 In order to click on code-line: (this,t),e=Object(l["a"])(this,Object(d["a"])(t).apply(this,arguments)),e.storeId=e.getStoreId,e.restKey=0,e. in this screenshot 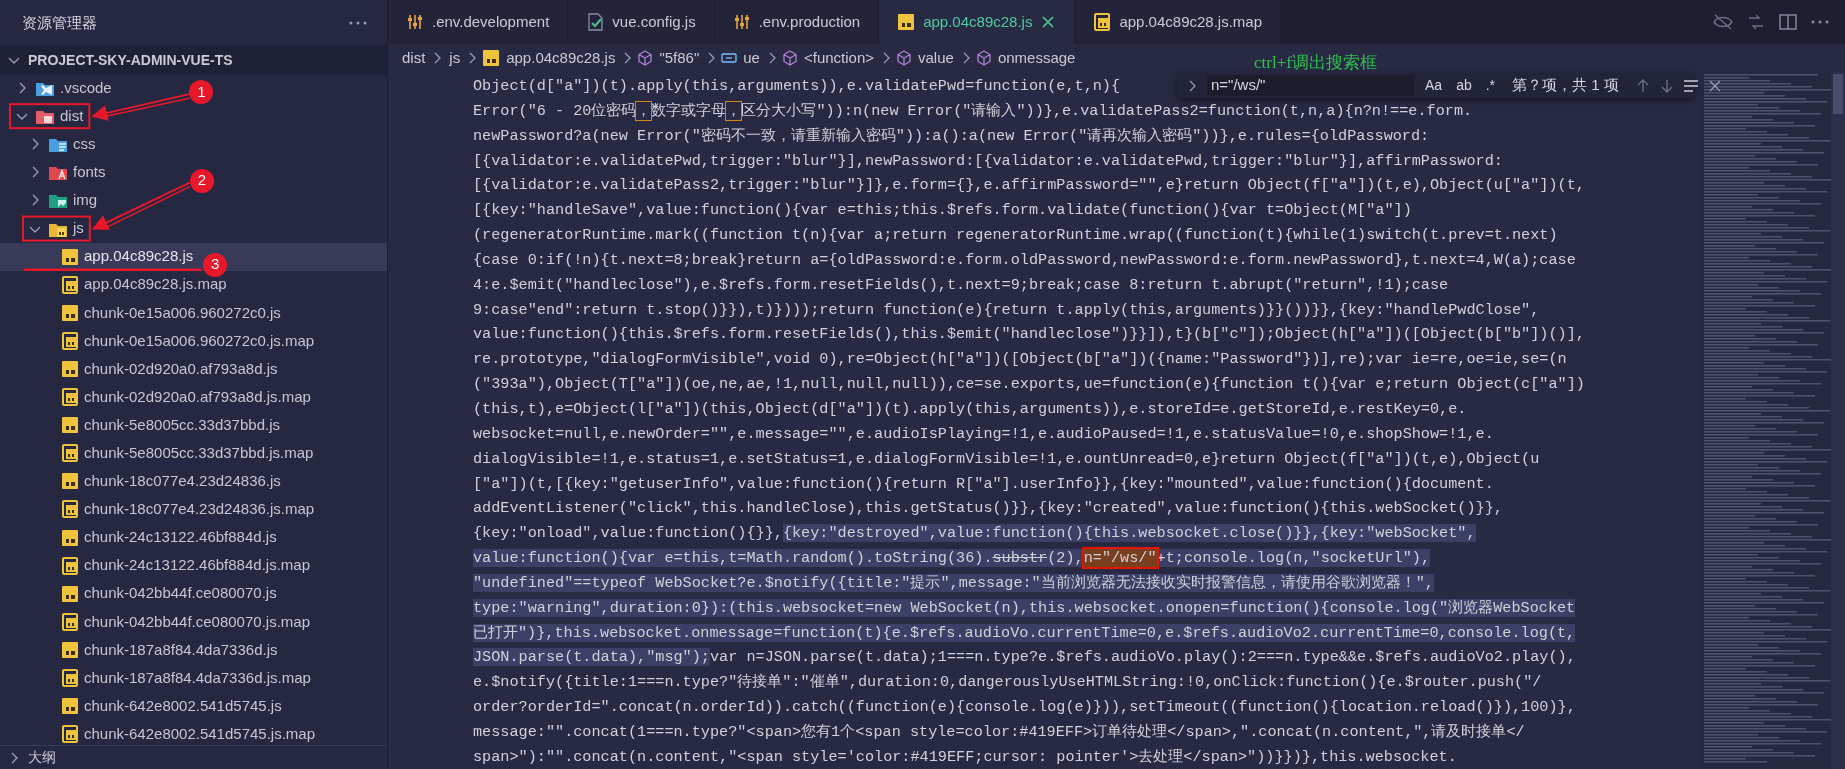, I will do `click(970, 409)`.